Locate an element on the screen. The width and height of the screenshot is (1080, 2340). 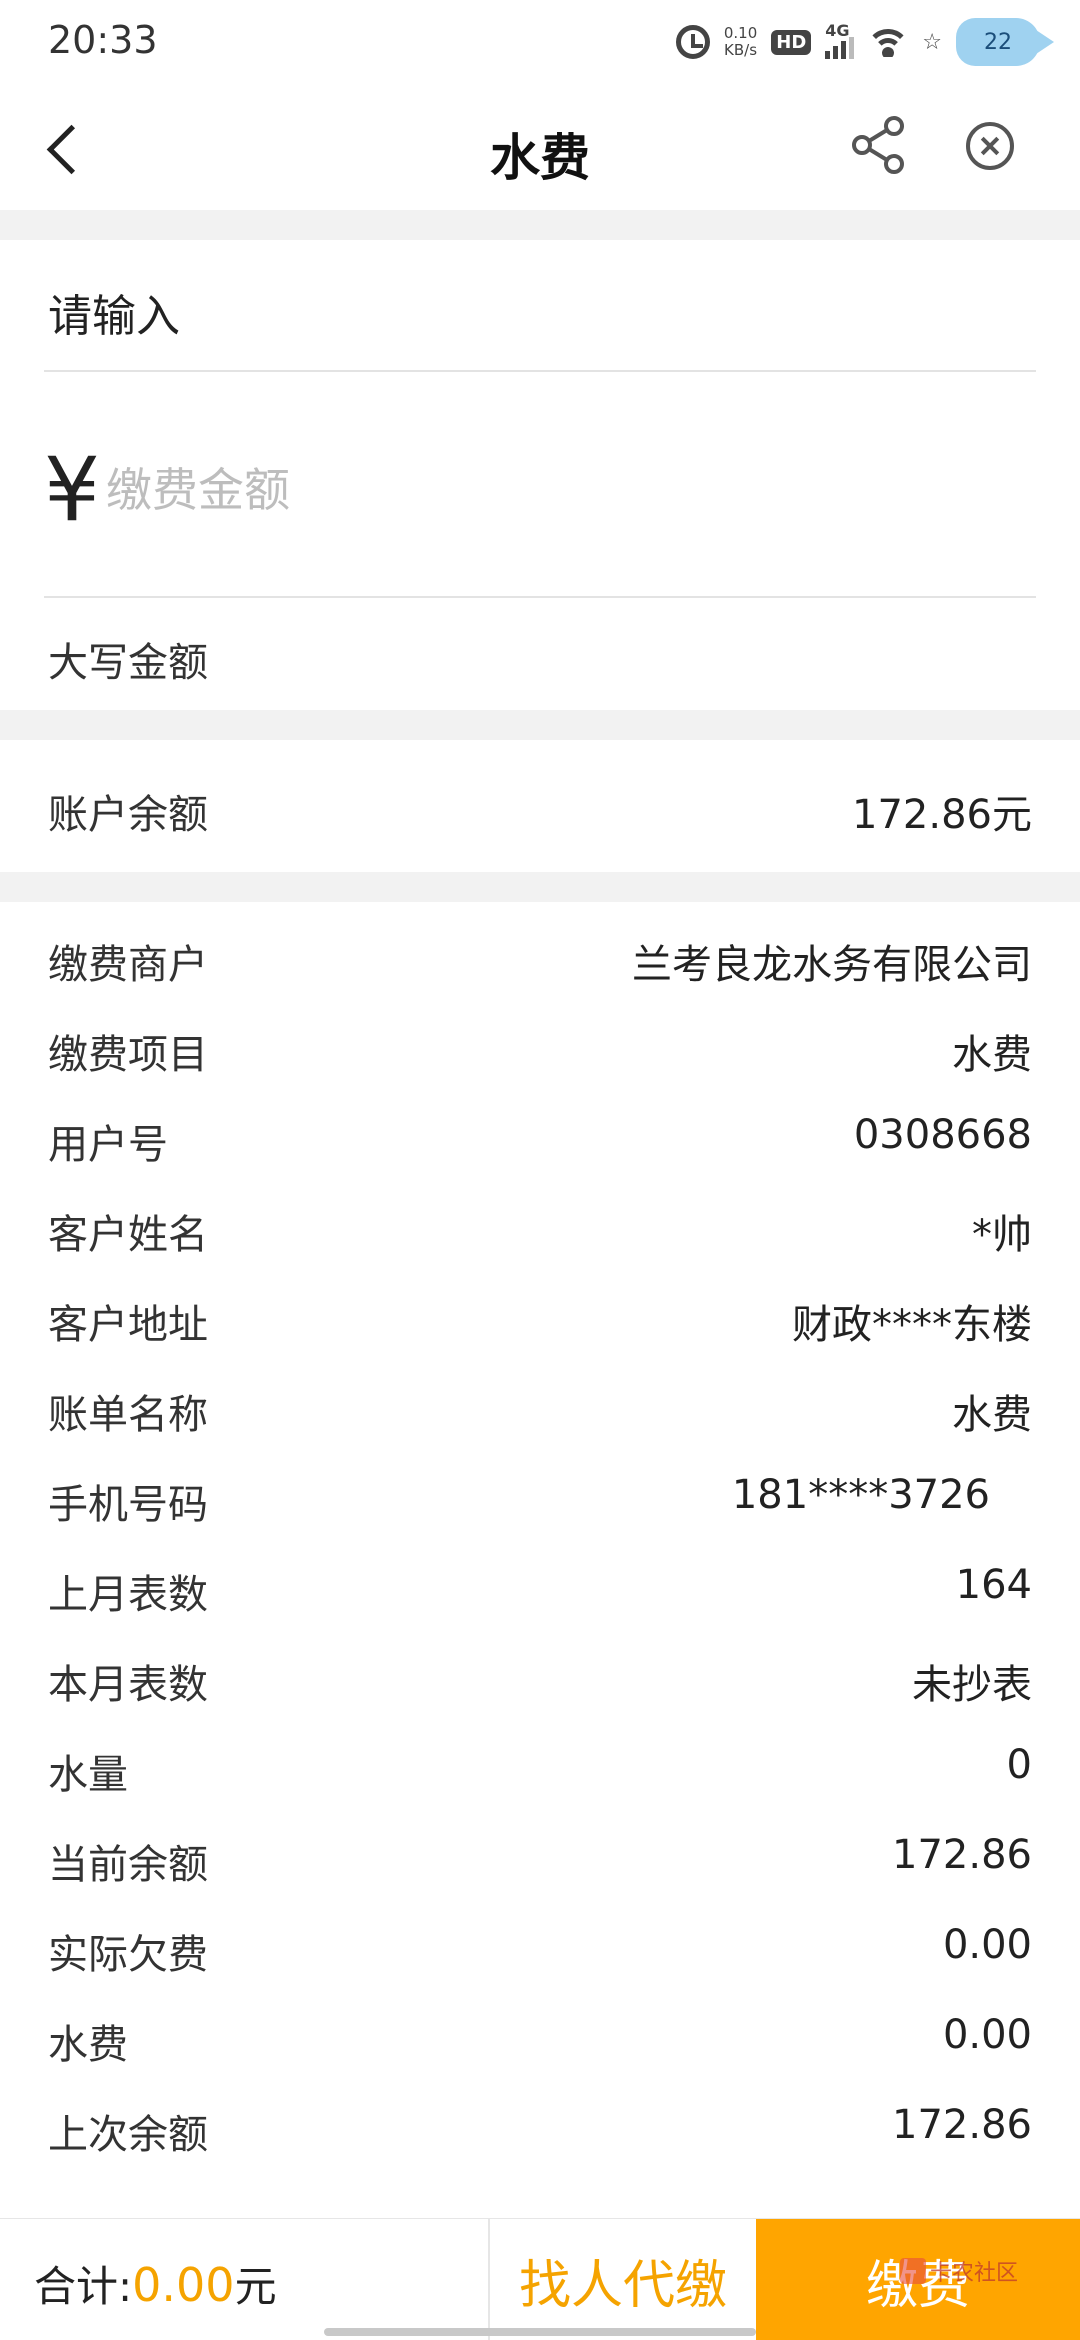
detail-label: 缴费项目 is located at coordinates (128, 1055).